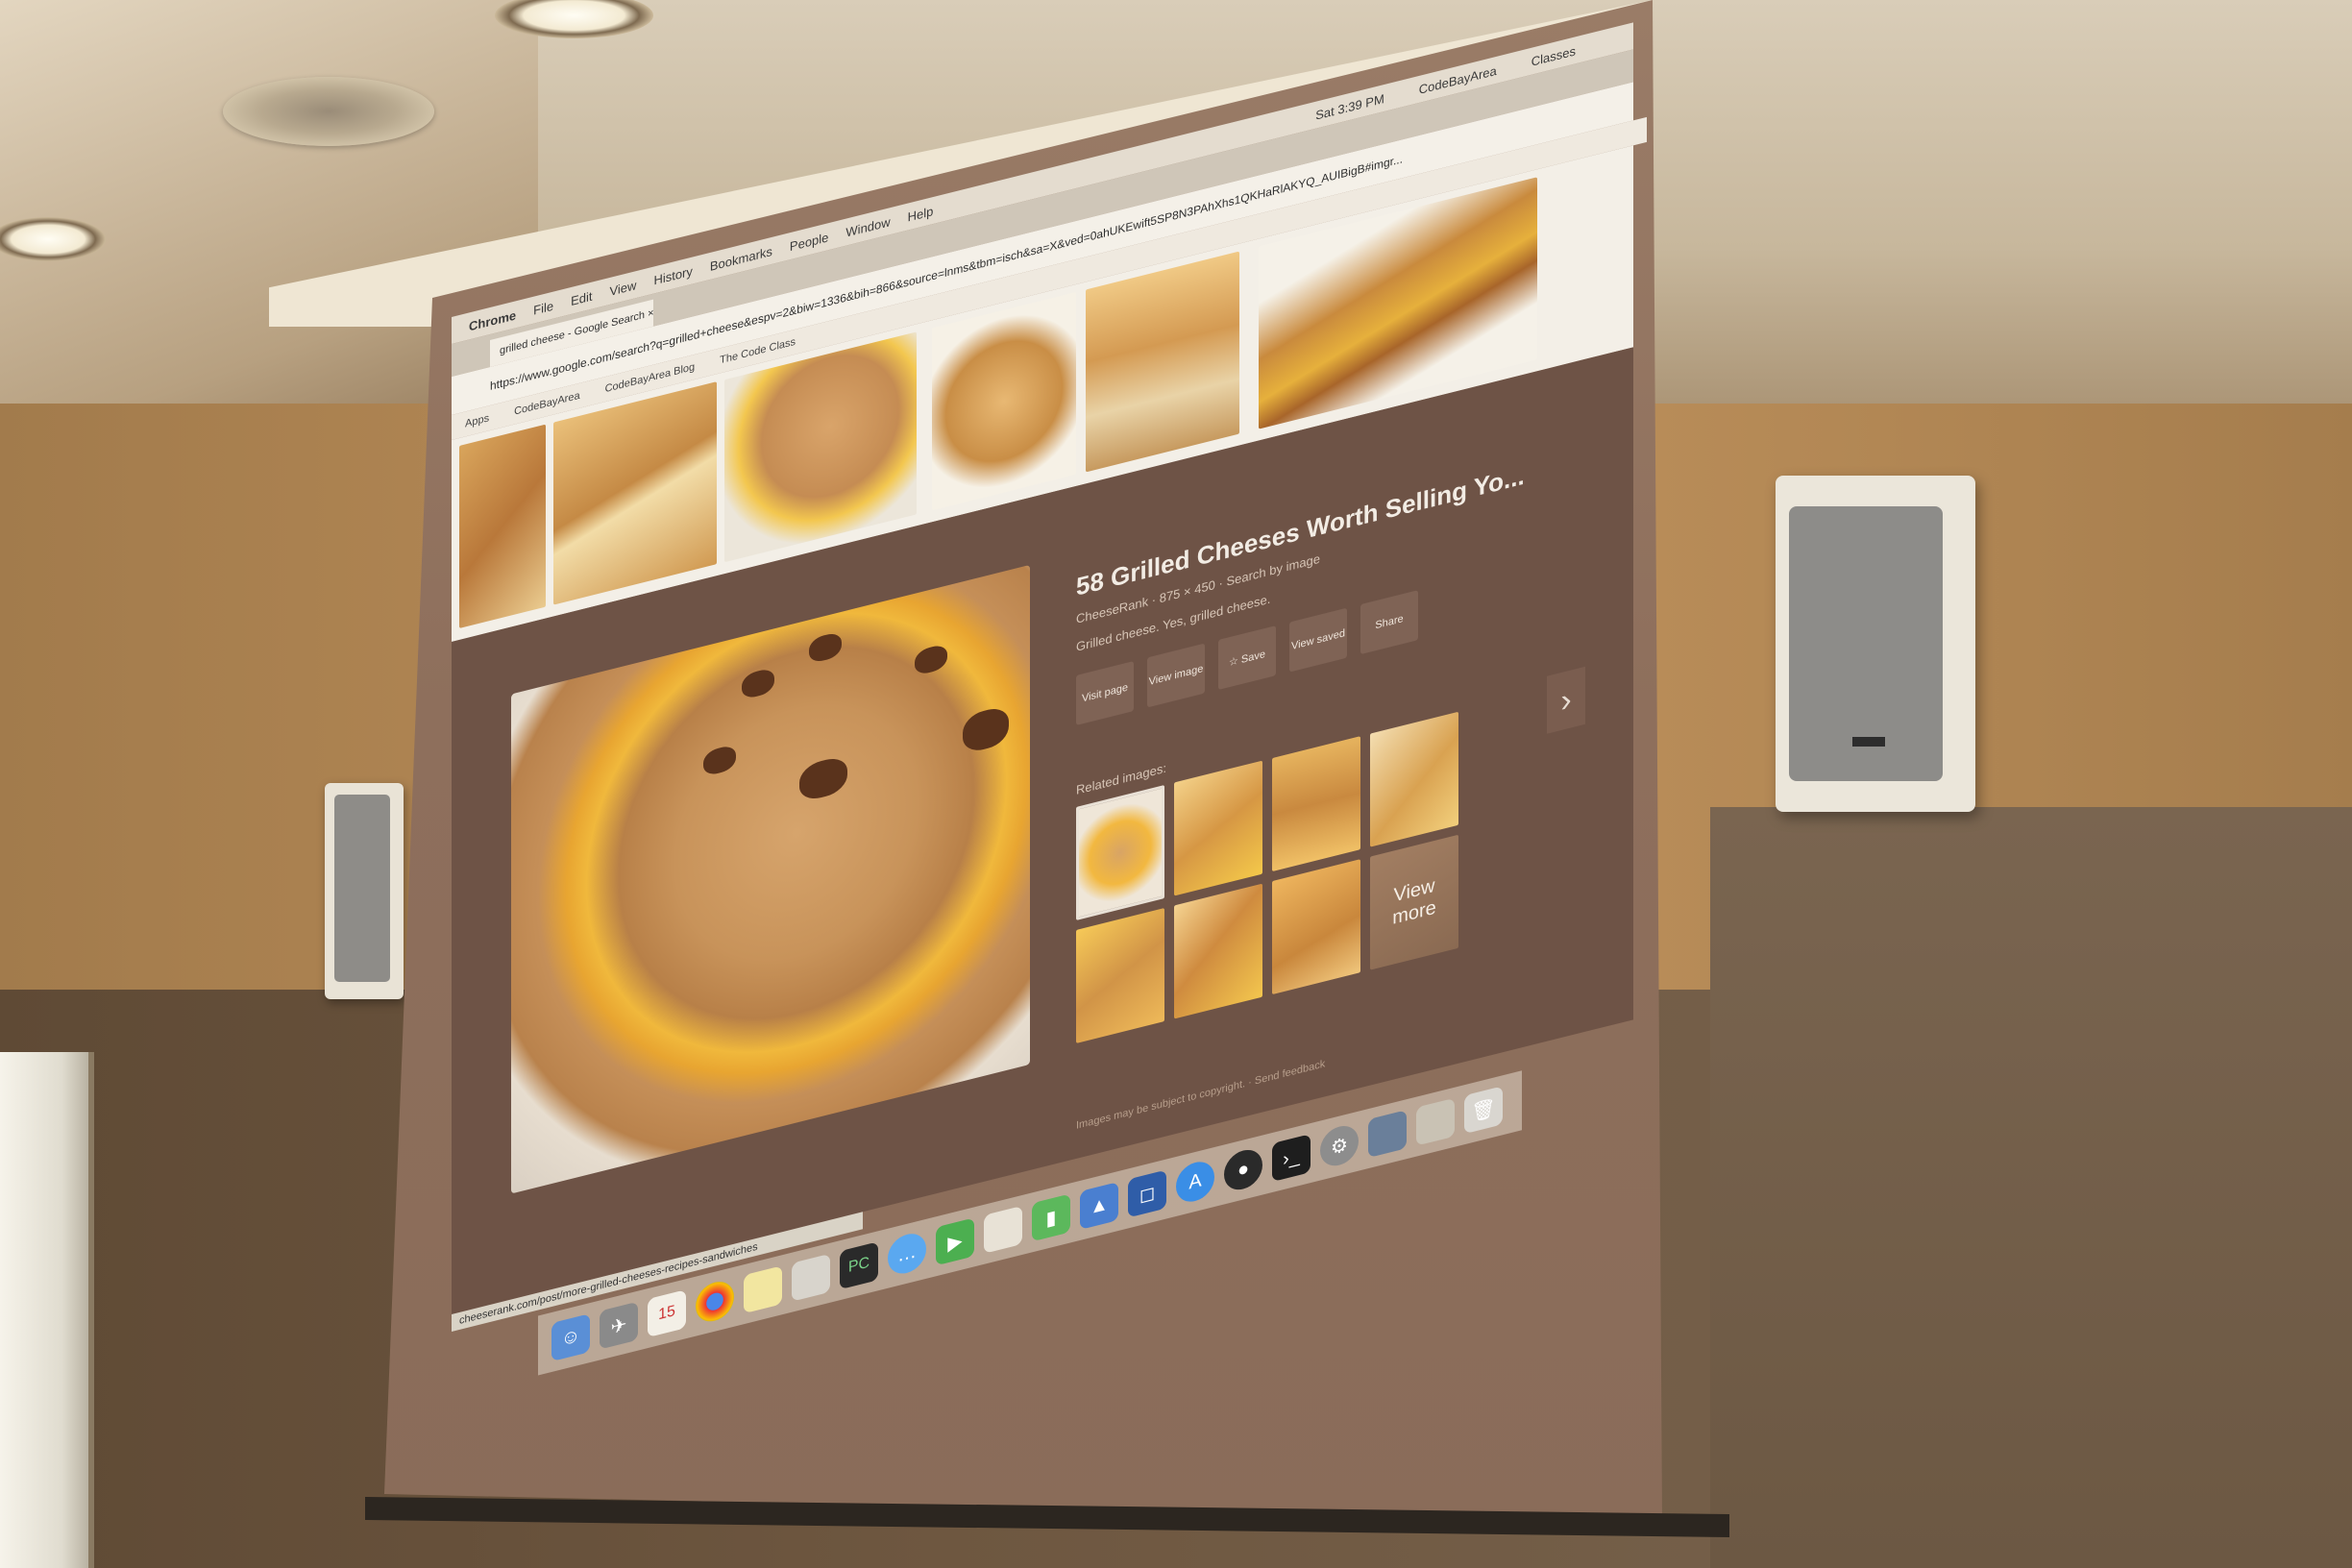 The height and width of the screenshot is (1568, 2352). Describe the element at coordinates (1436, 1121) in the screenshot. I see `documents-folder-icon` at that location.